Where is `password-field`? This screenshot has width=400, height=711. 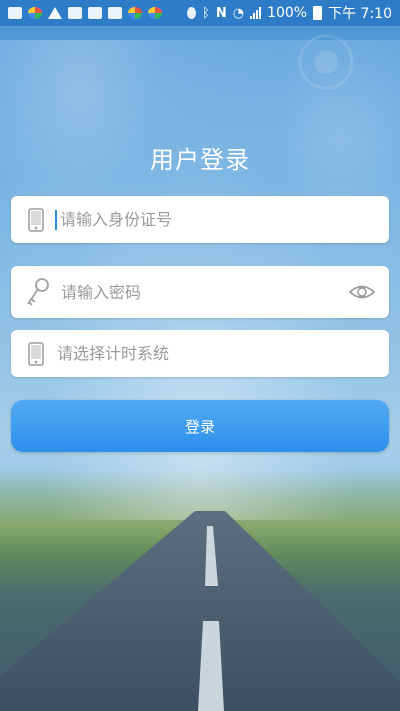
password-field is located at coordinates (200, 292).